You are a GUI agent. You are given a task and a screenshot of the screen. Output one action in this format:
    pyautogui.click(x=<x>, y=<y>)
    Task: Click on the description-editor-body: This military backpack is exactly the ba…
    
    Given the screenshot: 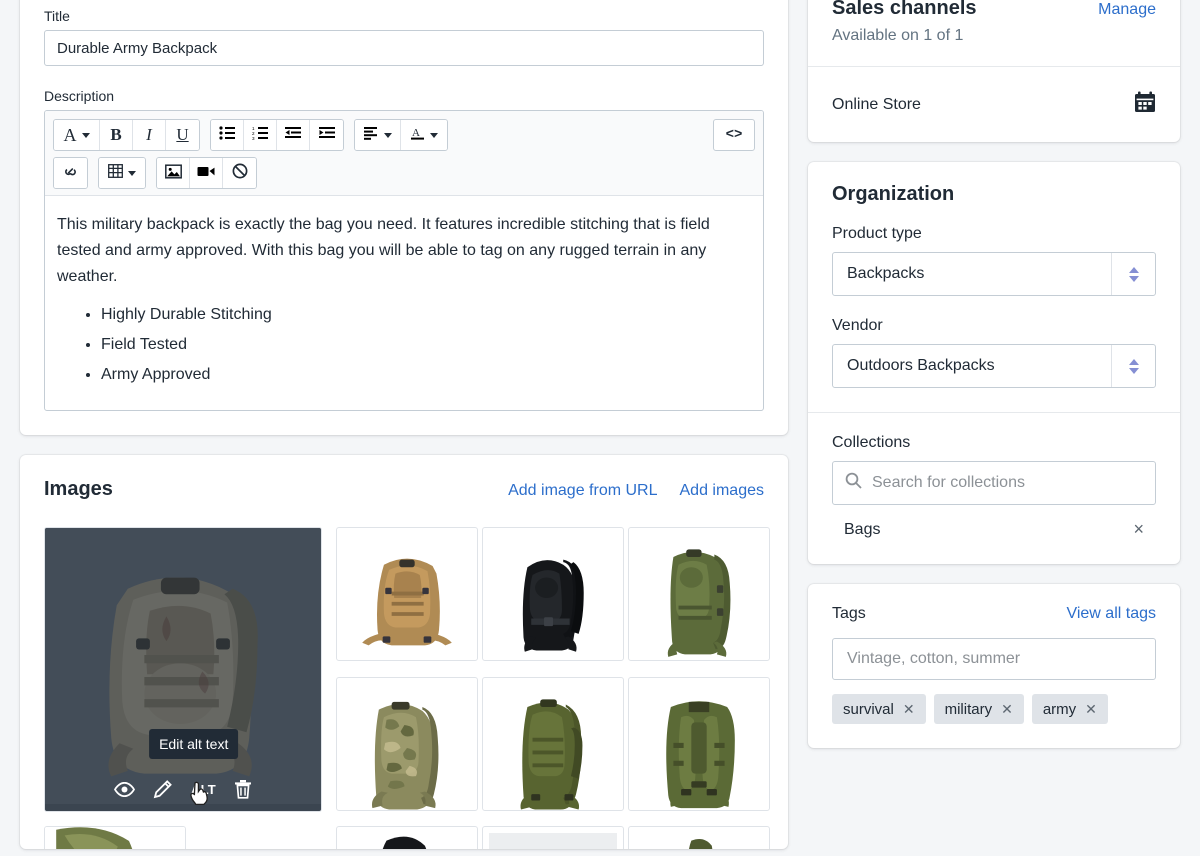 What is the action you would take?
    pyautogui.click(x=404, y=303)
    